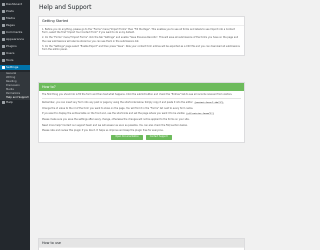  I want to click on sidebar-item-label: Comments, so click(14, 31).